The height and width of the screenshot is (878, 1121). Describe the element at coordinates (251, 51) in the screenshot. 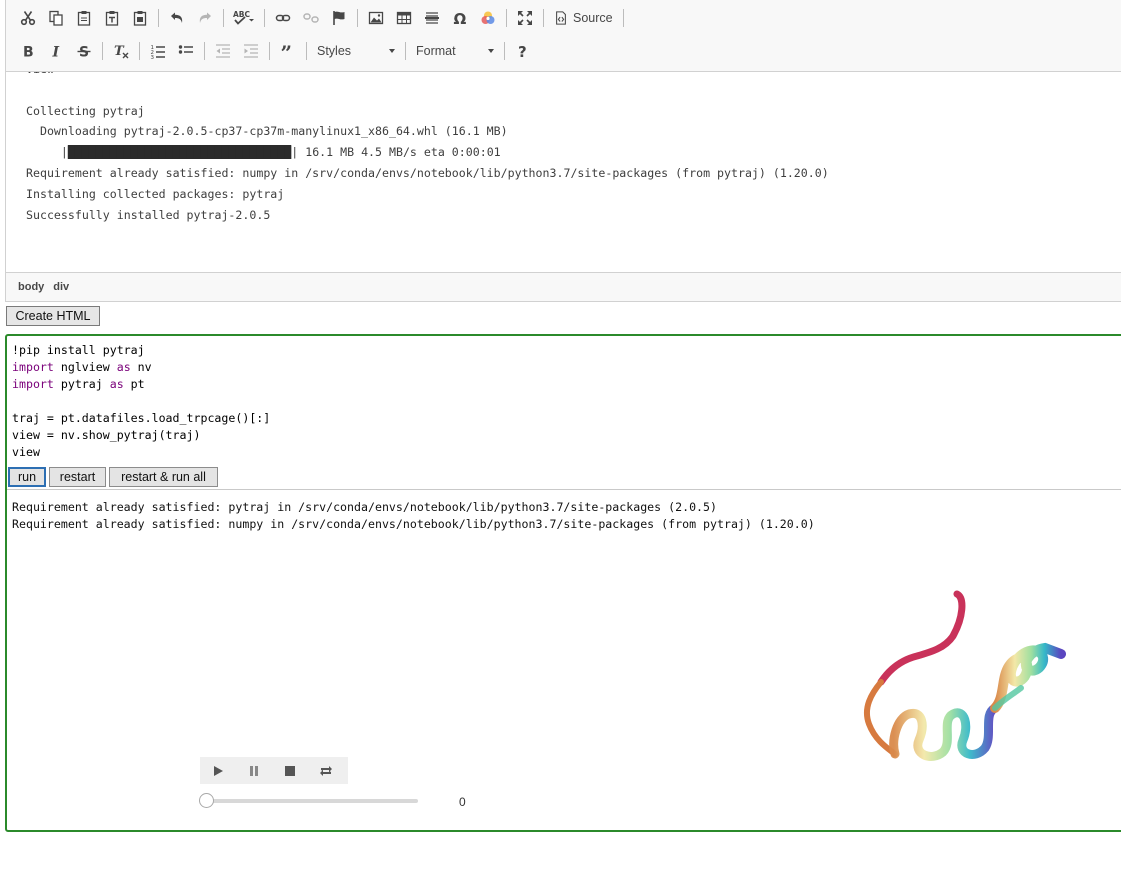

I see `increase-indent-icon` at that location.